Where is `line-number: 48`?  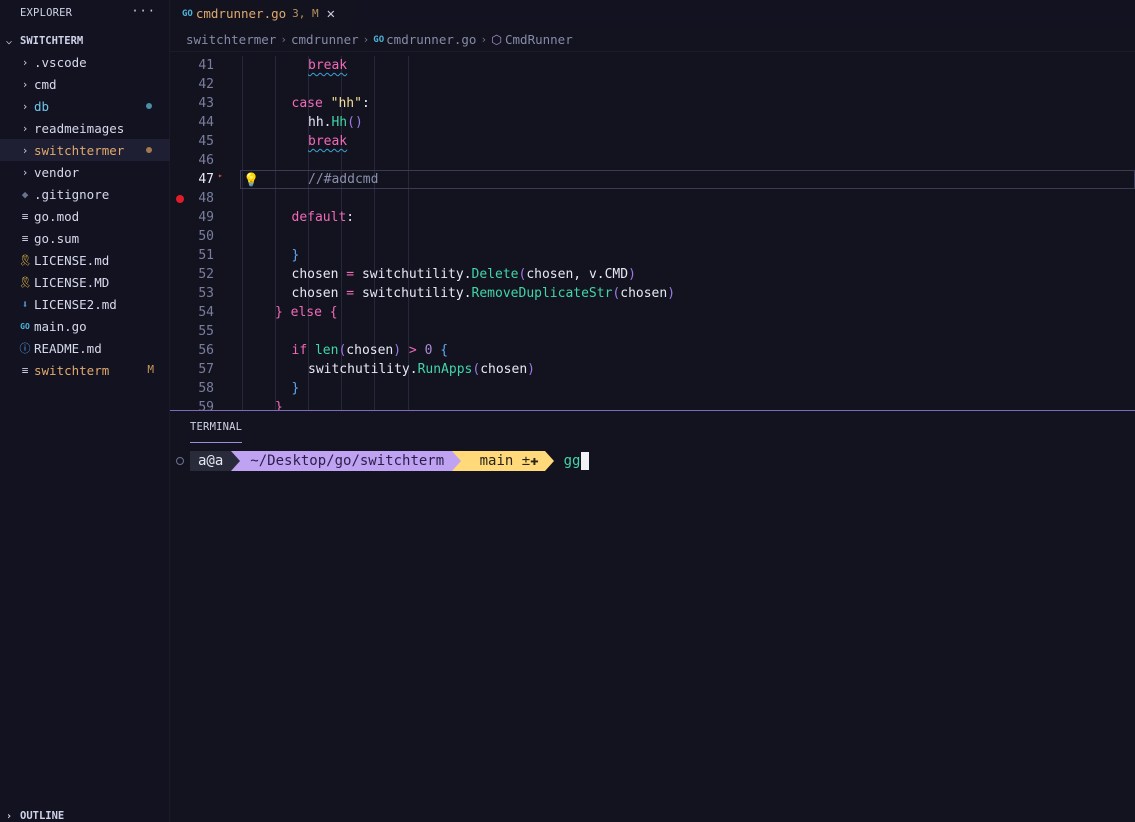 line-number: 48 is located at coordinates (206, 198).